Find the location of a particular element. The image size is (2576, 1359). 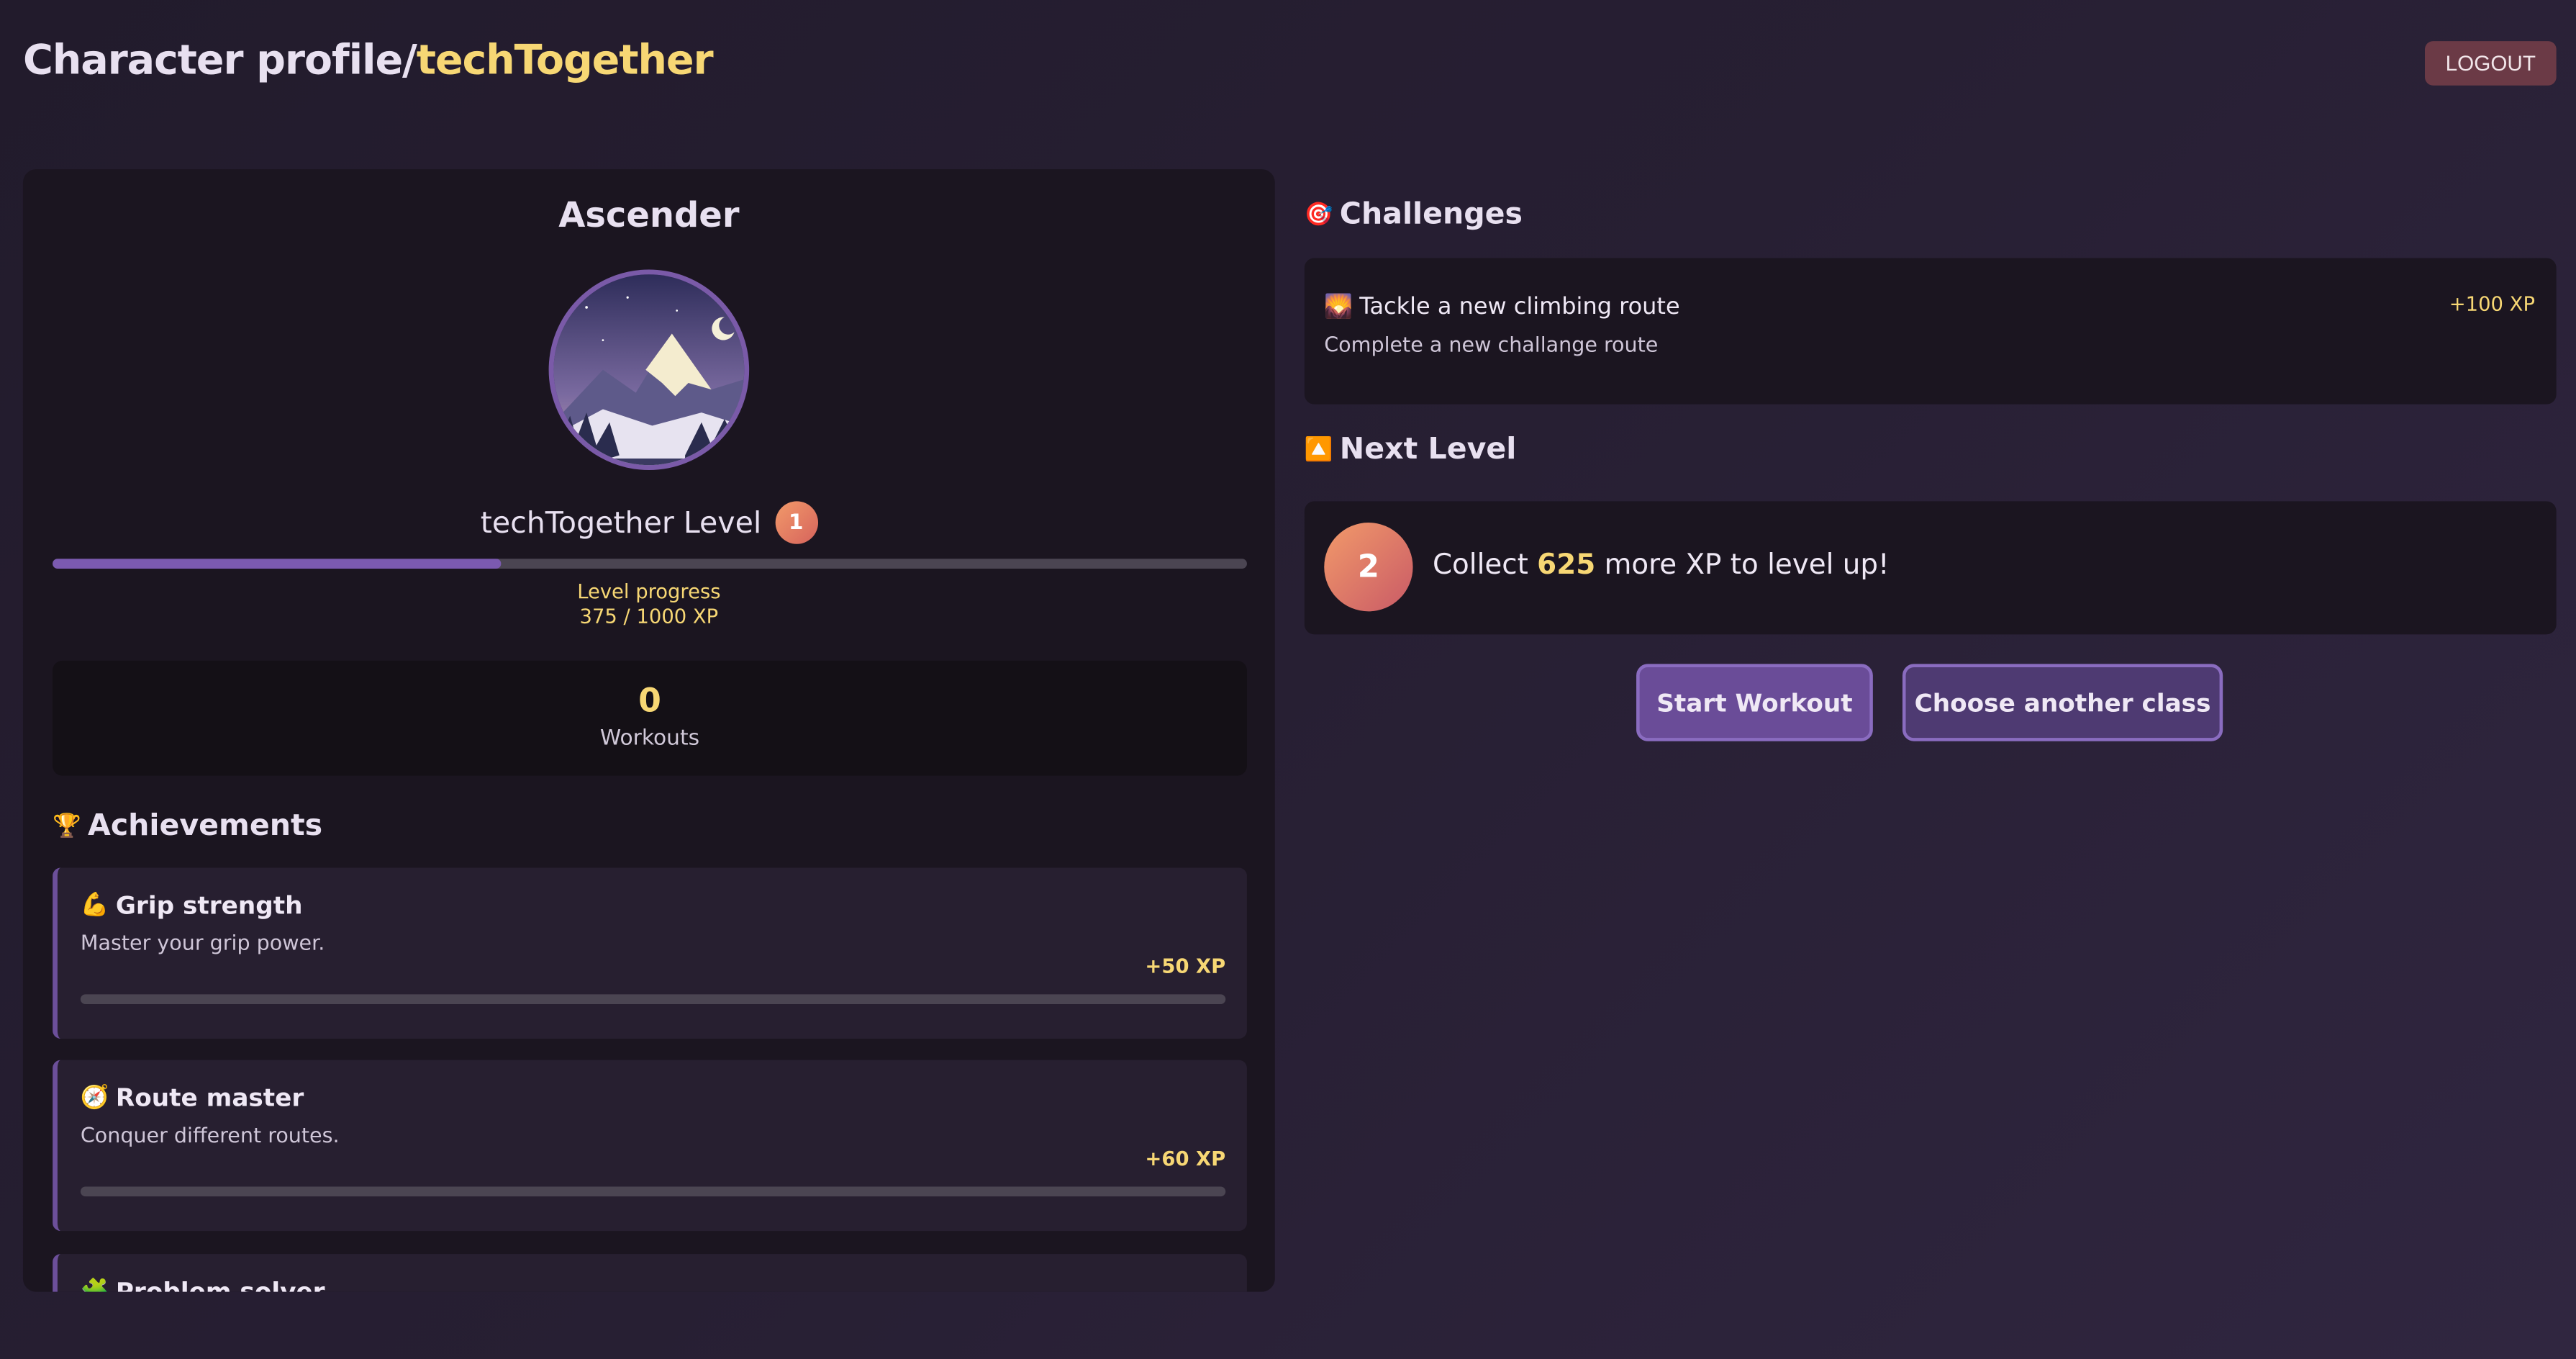

xp-progress-fill is located at coordinates (277, 564).